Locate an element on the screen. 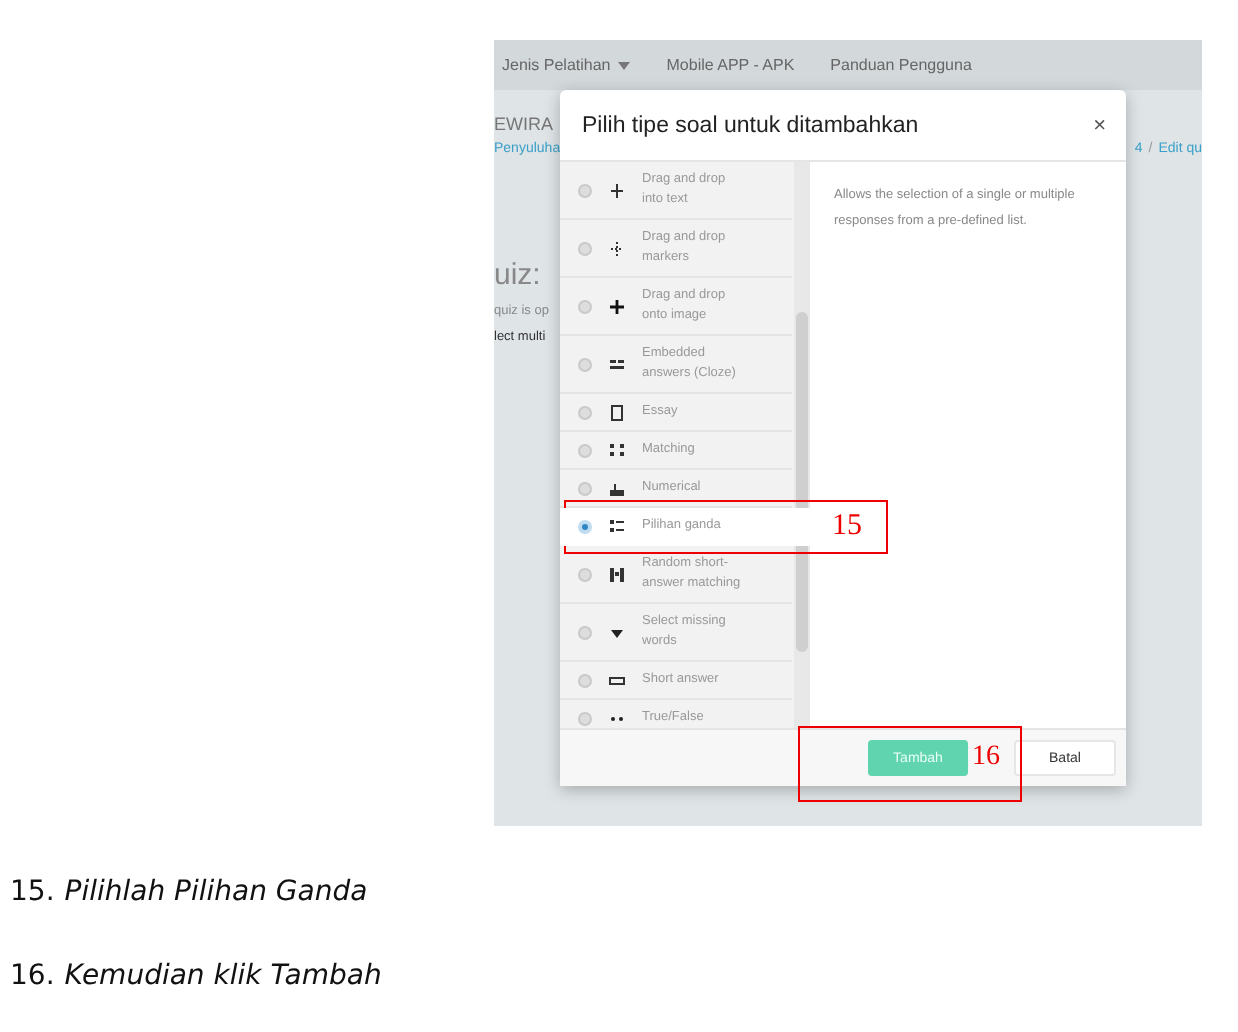 This screenshot has height=1032, width=1238. nav-link: Mobile APP - APK is located at coordinates (730, 65).